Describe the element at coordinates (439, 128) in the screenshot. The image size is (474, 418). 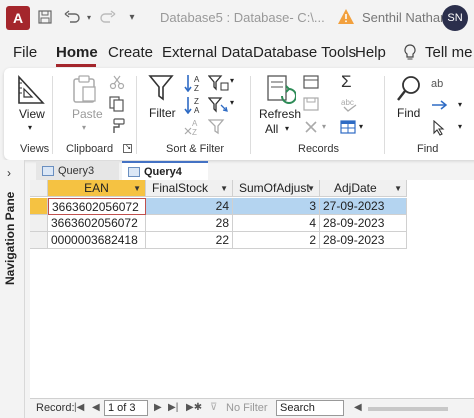
I see `select-icon` at that location.